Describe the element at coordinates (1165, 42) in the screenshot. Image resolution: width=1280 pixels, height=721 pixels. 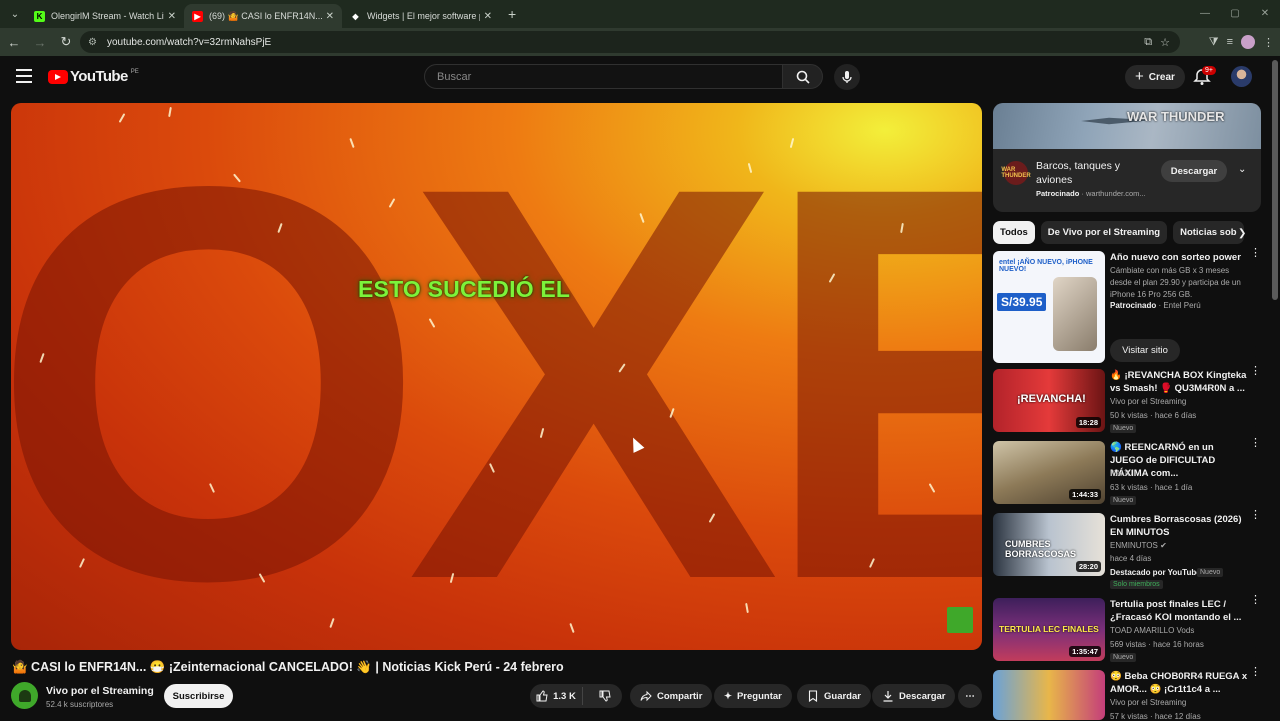
I see `bookmark-star-icon: ☆` at that location.